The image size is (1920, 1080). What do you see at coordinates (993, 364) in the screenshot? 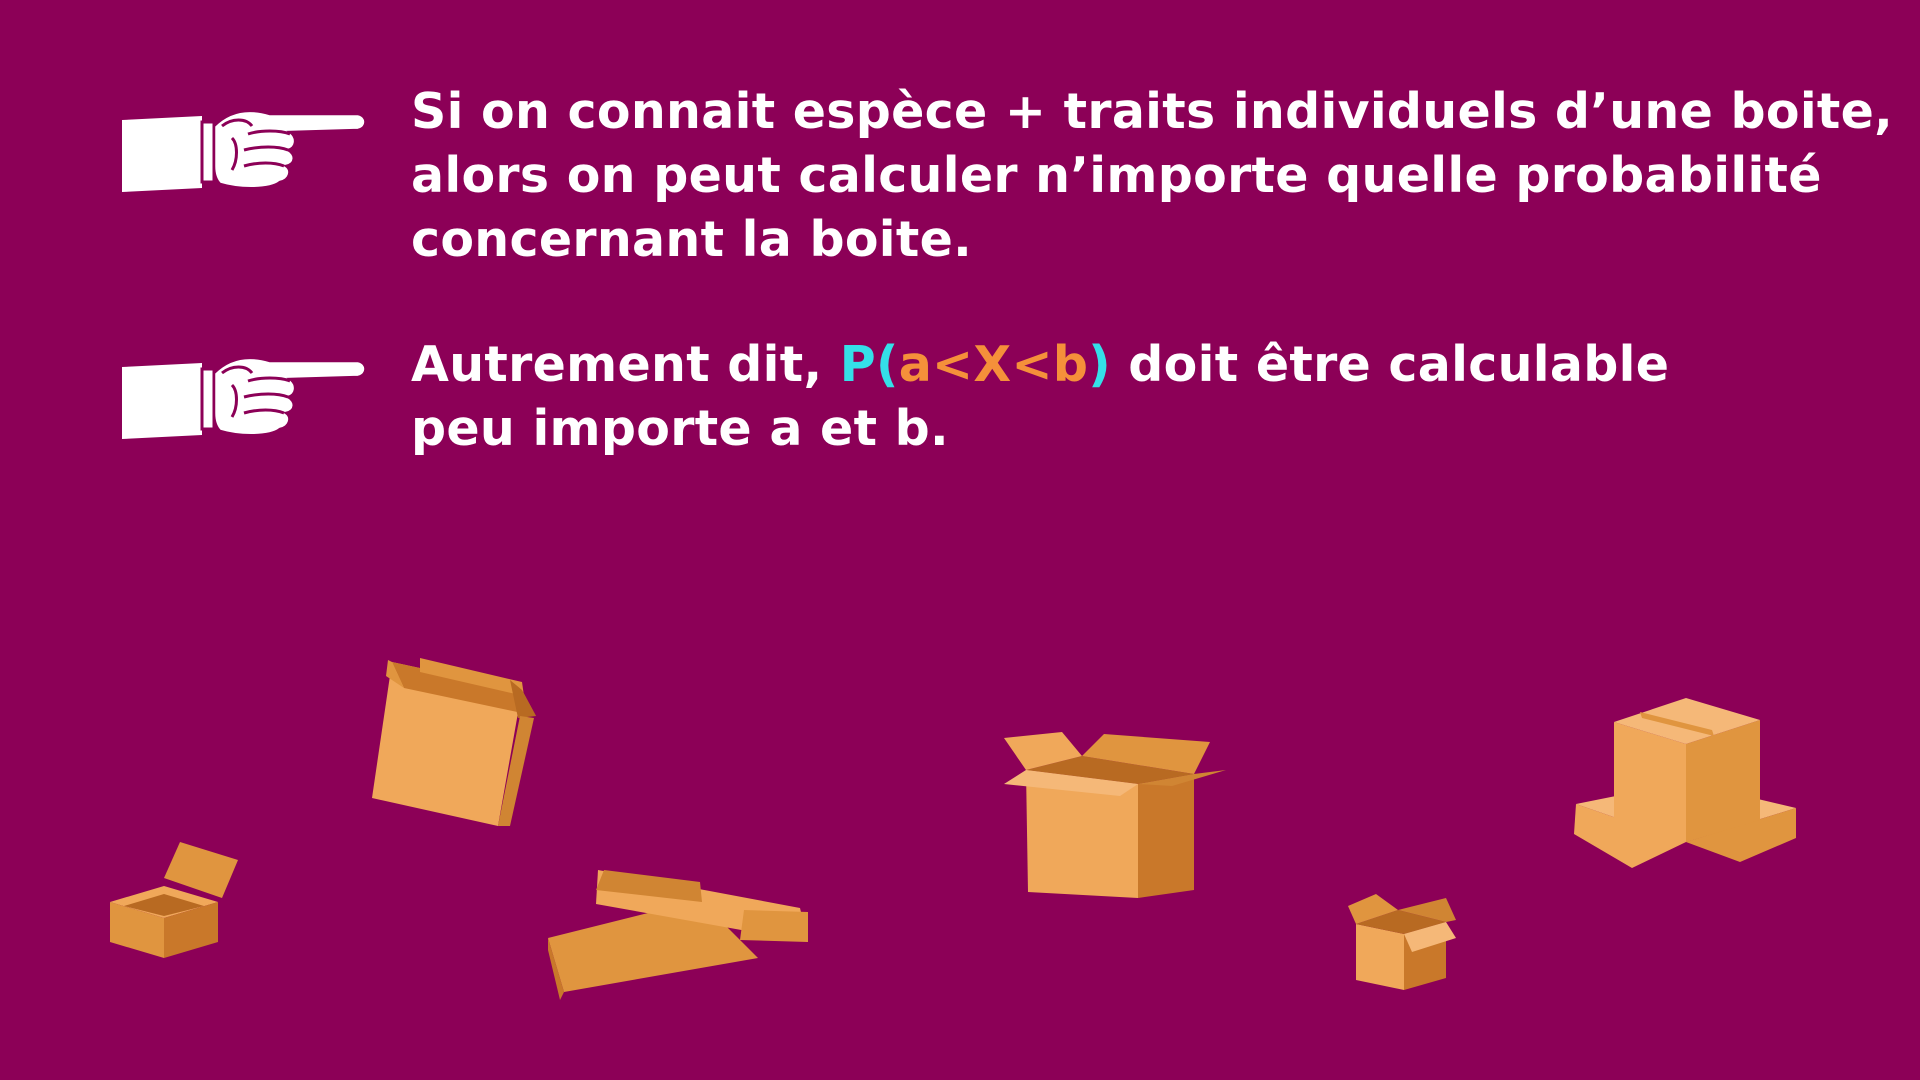
I see `formula-inequality: a<X<b` at bounding box center [993, 364].